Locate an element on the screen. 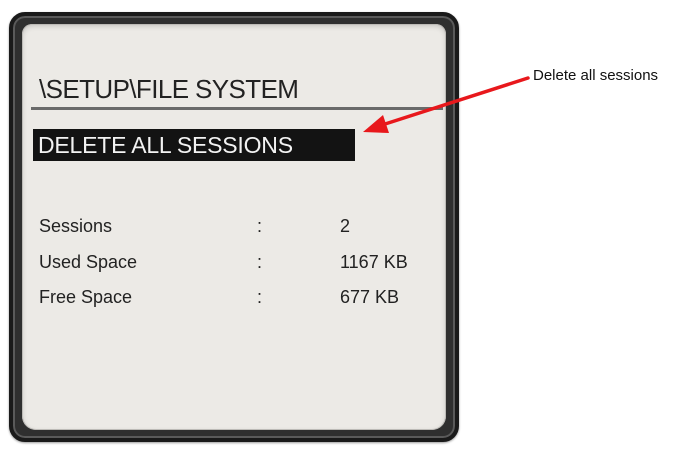 The height and width of the screenshot is (452, 696). used-space-label: Used Space is located at coordinates (88, 262).